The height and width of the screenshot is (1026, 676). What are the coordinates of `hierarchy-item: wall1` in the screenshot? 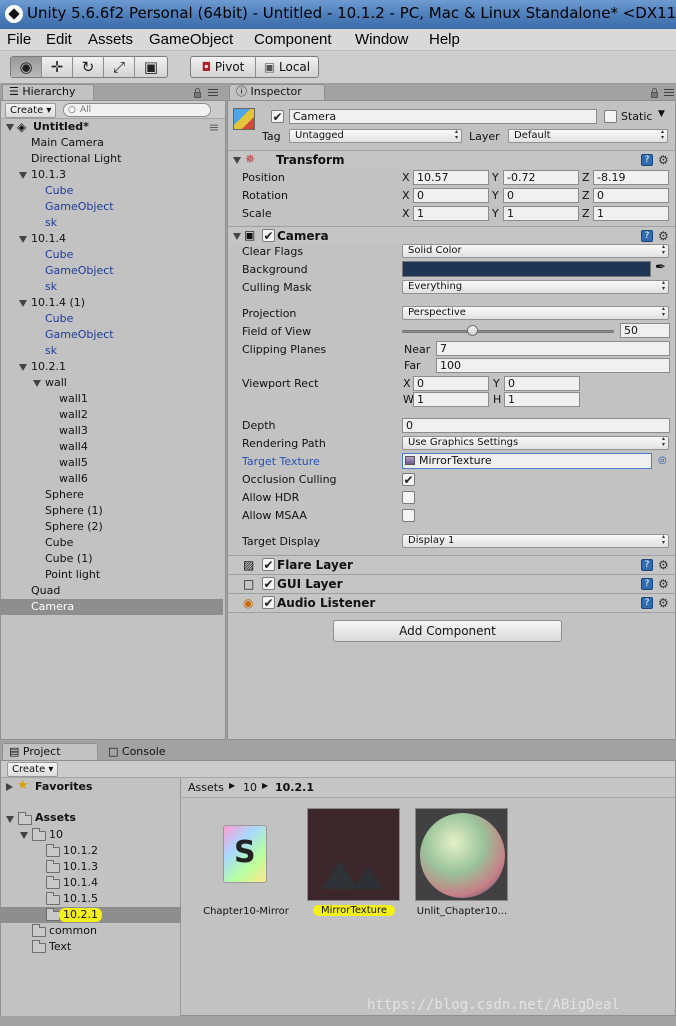 It's located at (112, 399).